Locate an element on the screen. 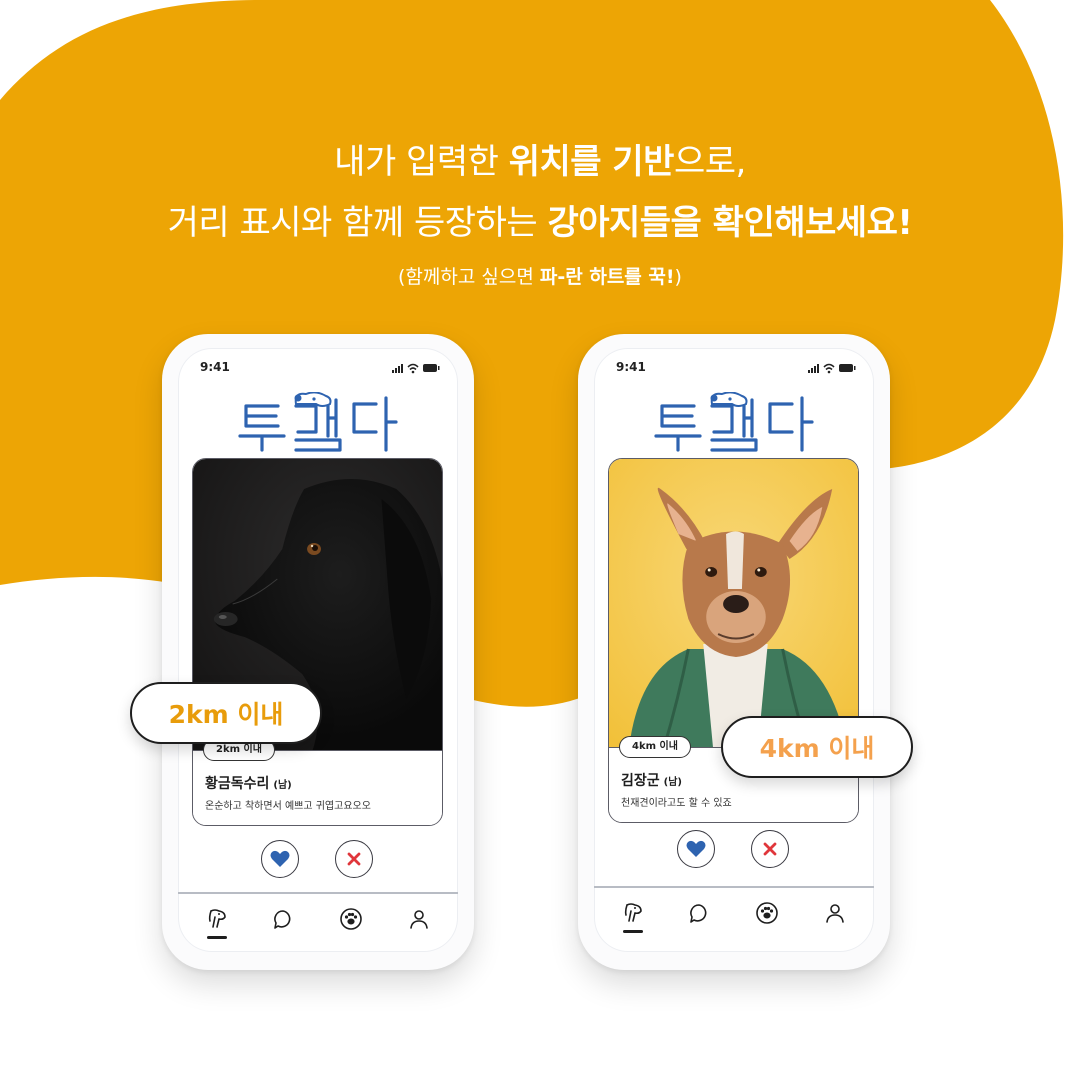 Image resolution: width=1080 pixels, height=1080 pixels. distance-badge: 4km 이내 is located at coordinates (655, 747).